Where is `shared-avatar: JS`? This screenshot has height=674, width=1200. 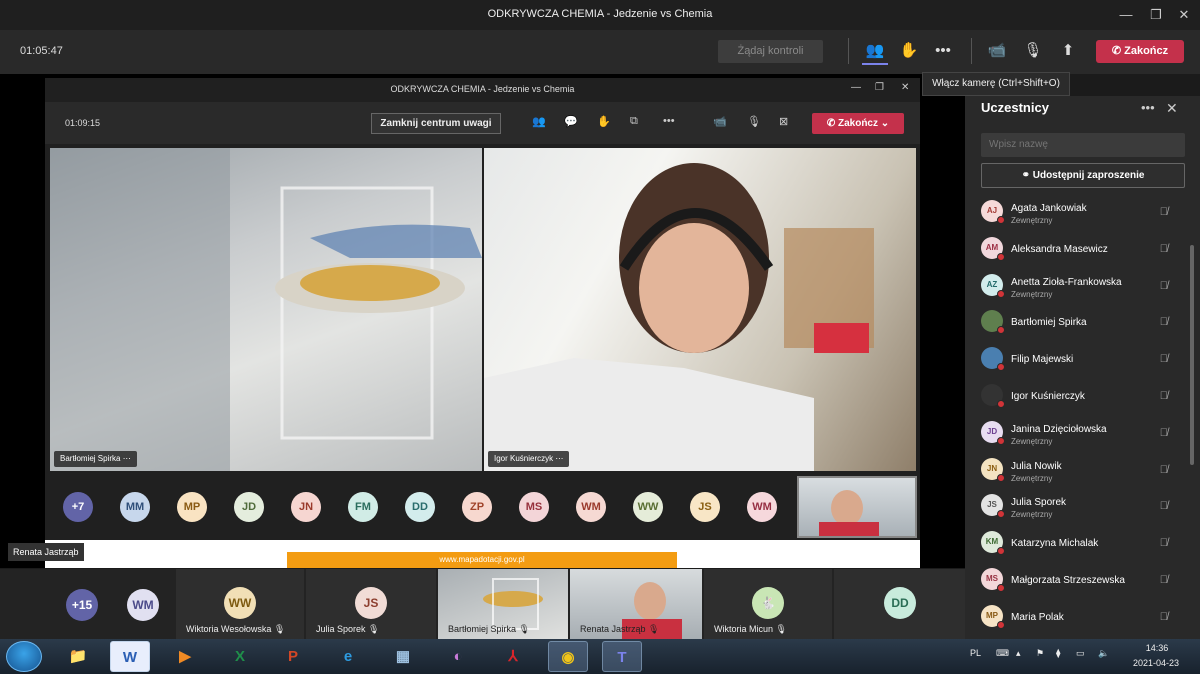
shared-avatar: JS is located at coordinates (705, 507).